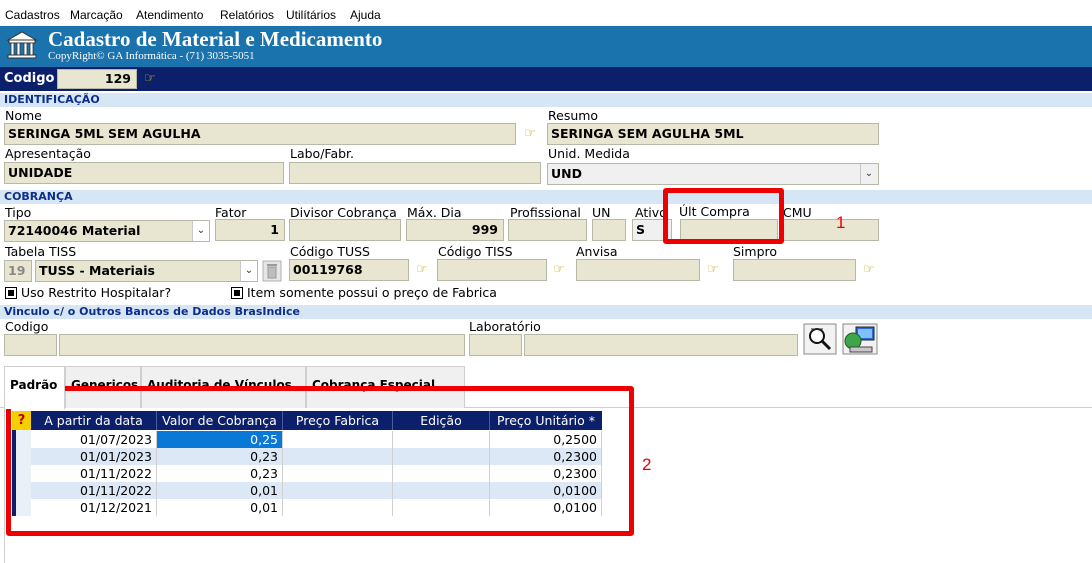 This screenshot has width=1092, height=563. What do you see at coordinates (262, 345) in the screenshot?
I see `vinculo-descricao-field` at bounding box center [262, 345].